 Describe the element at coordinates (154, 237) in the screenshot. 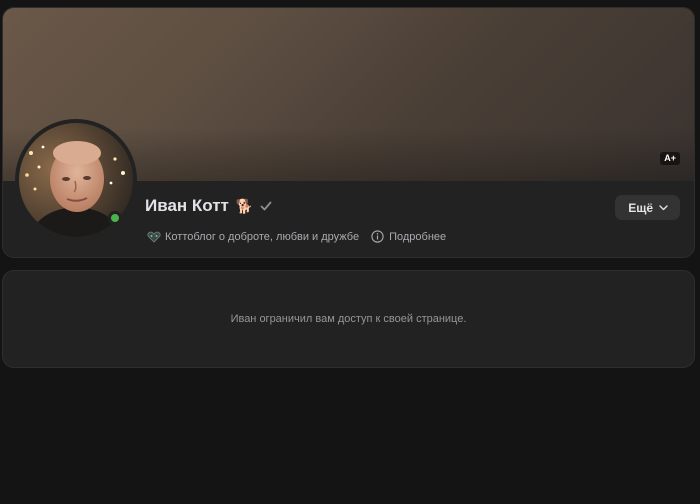

I see `heart-icon` at that location.